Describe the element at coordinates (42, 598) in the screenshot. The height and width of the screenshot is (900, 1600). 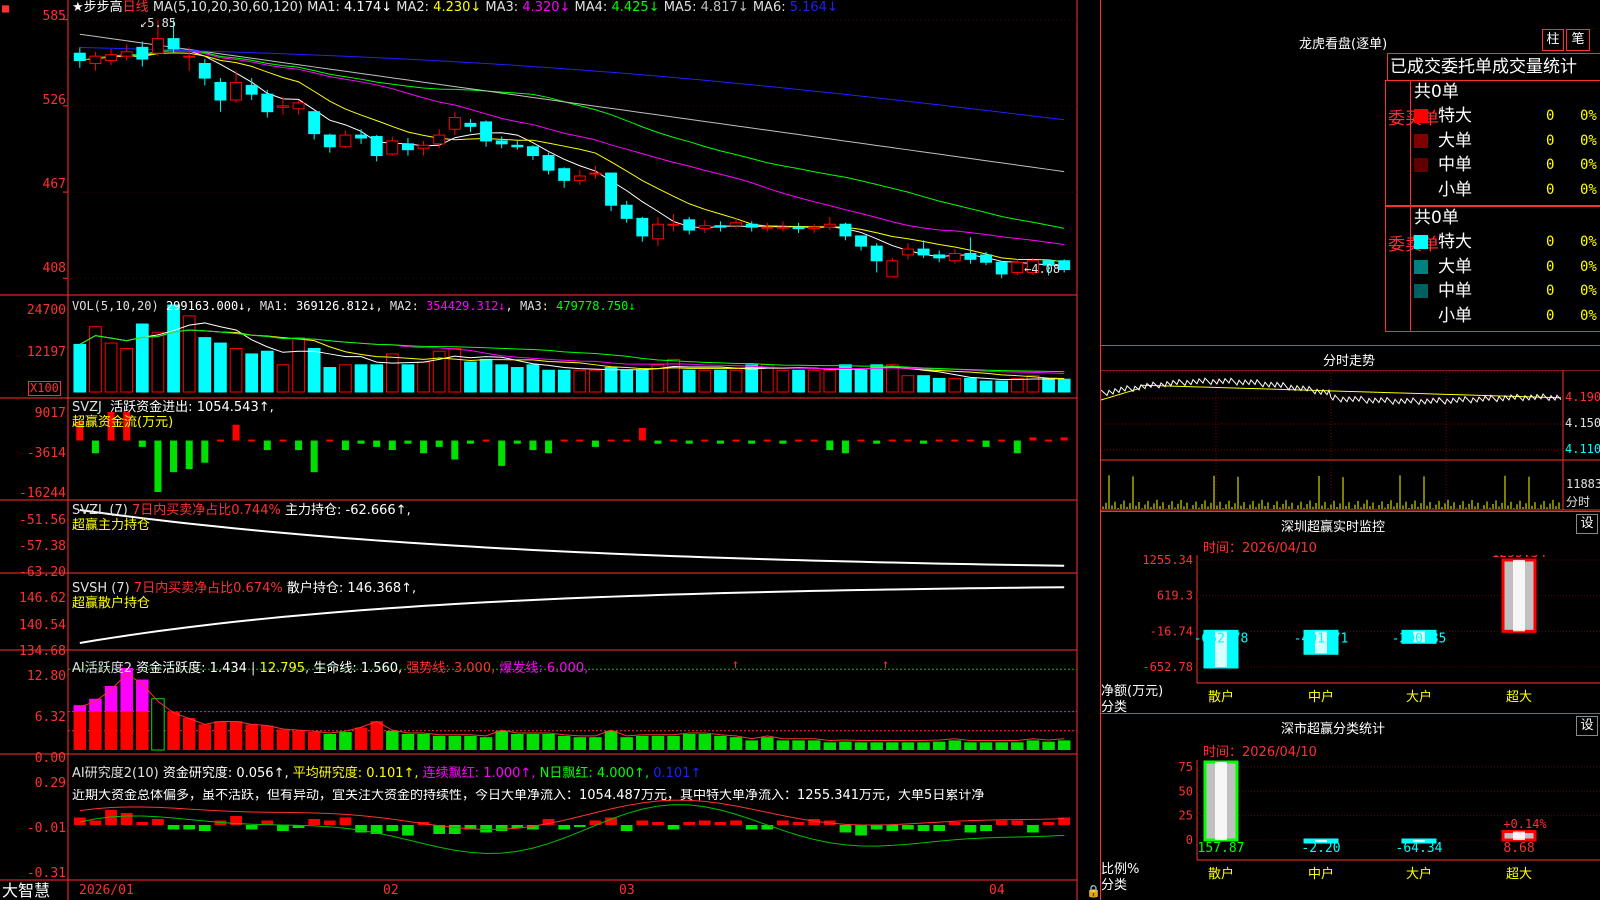
I see `svsh-axis-0: 146.62` at that location.